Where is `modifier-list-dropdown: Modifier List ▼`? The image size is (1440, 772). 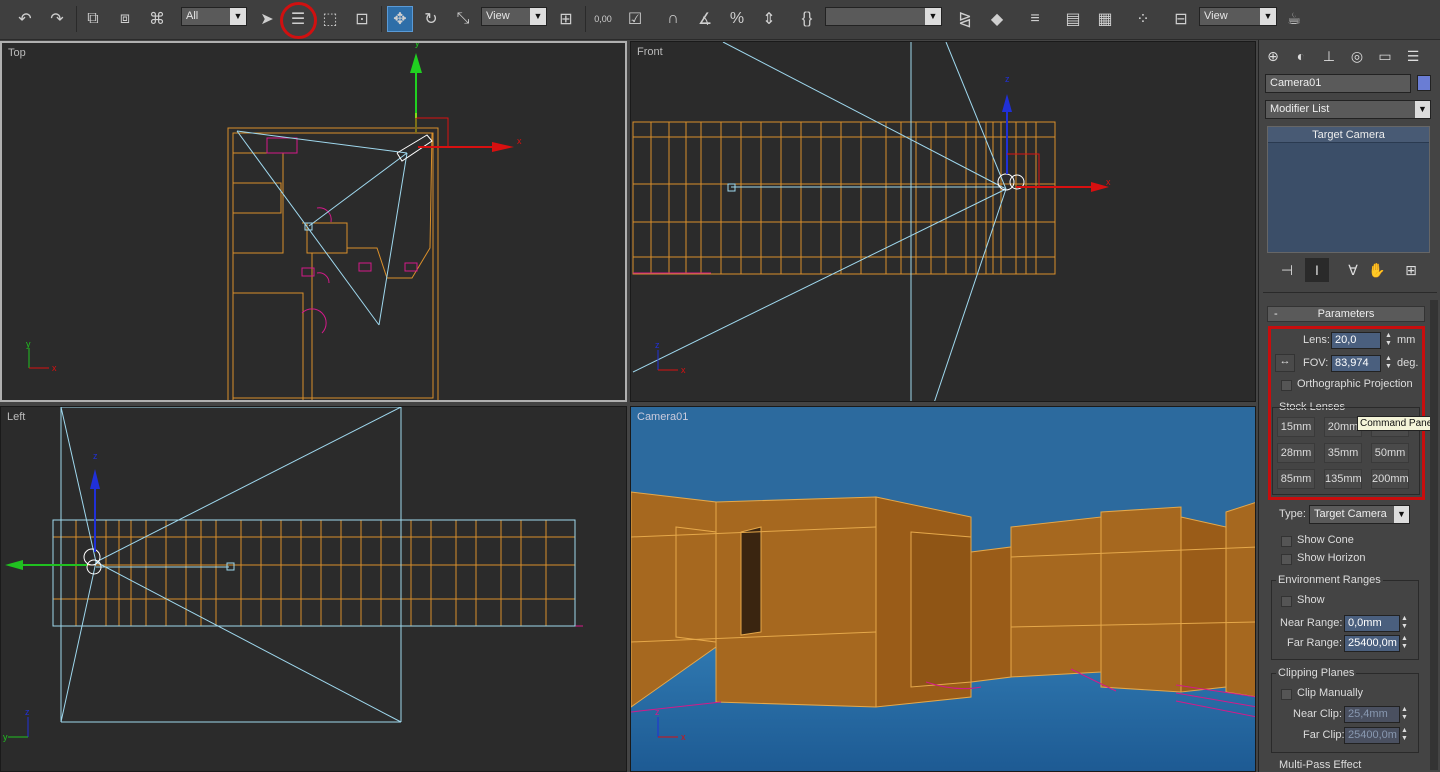 modifier-list-dropdown: Modifier List ▼ is located at coordinates (1348, 109).